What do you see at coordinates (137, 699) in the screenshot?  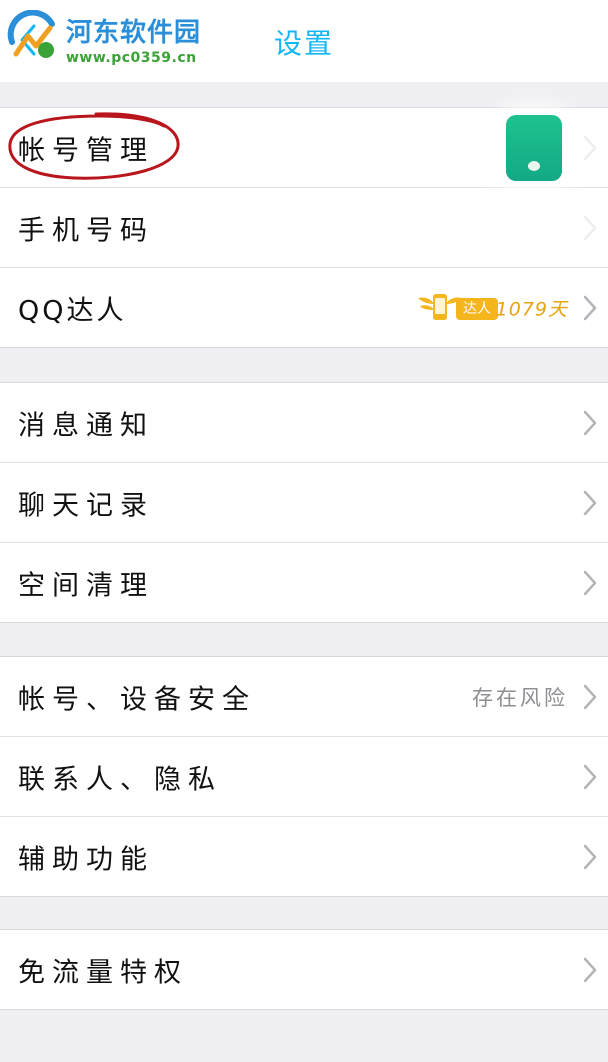 I see `row-label: 帐号、设备安全` at bounding box center [137, 699].